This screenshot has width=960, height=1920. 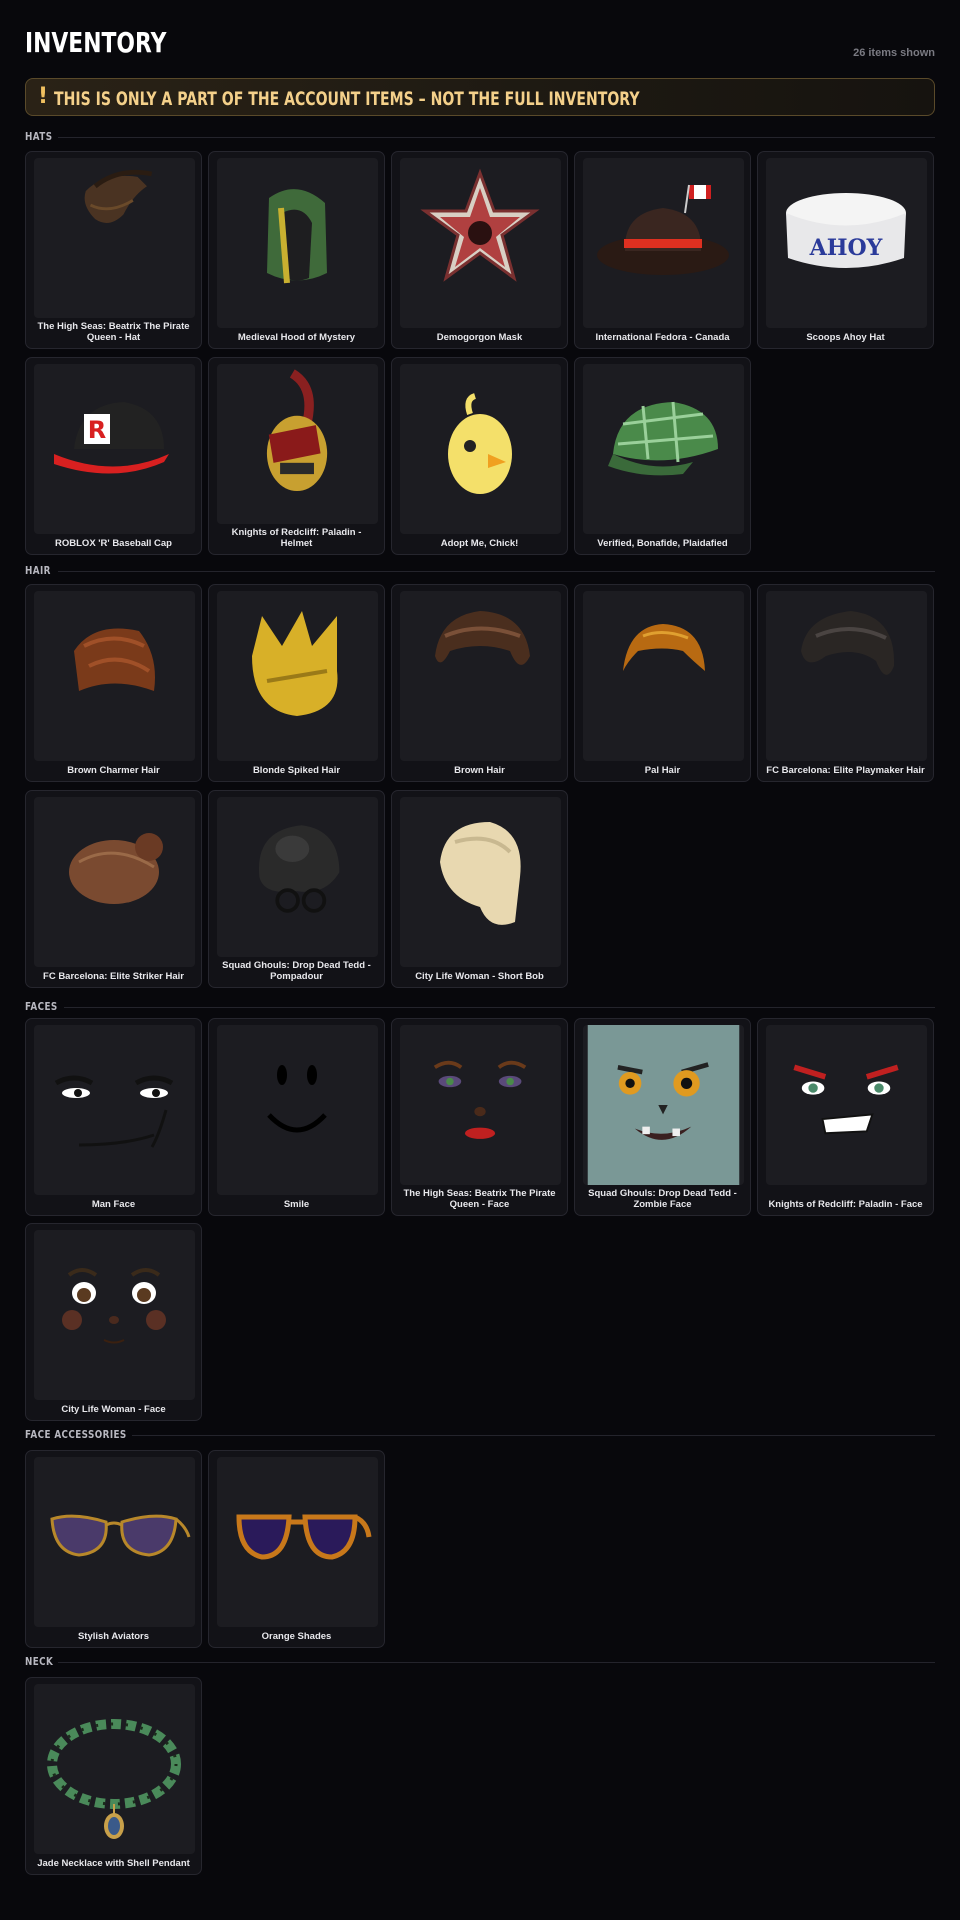 I want to click on item-name: FC Barcelona: Elite Striker Hair, so click(x=113, y=976).